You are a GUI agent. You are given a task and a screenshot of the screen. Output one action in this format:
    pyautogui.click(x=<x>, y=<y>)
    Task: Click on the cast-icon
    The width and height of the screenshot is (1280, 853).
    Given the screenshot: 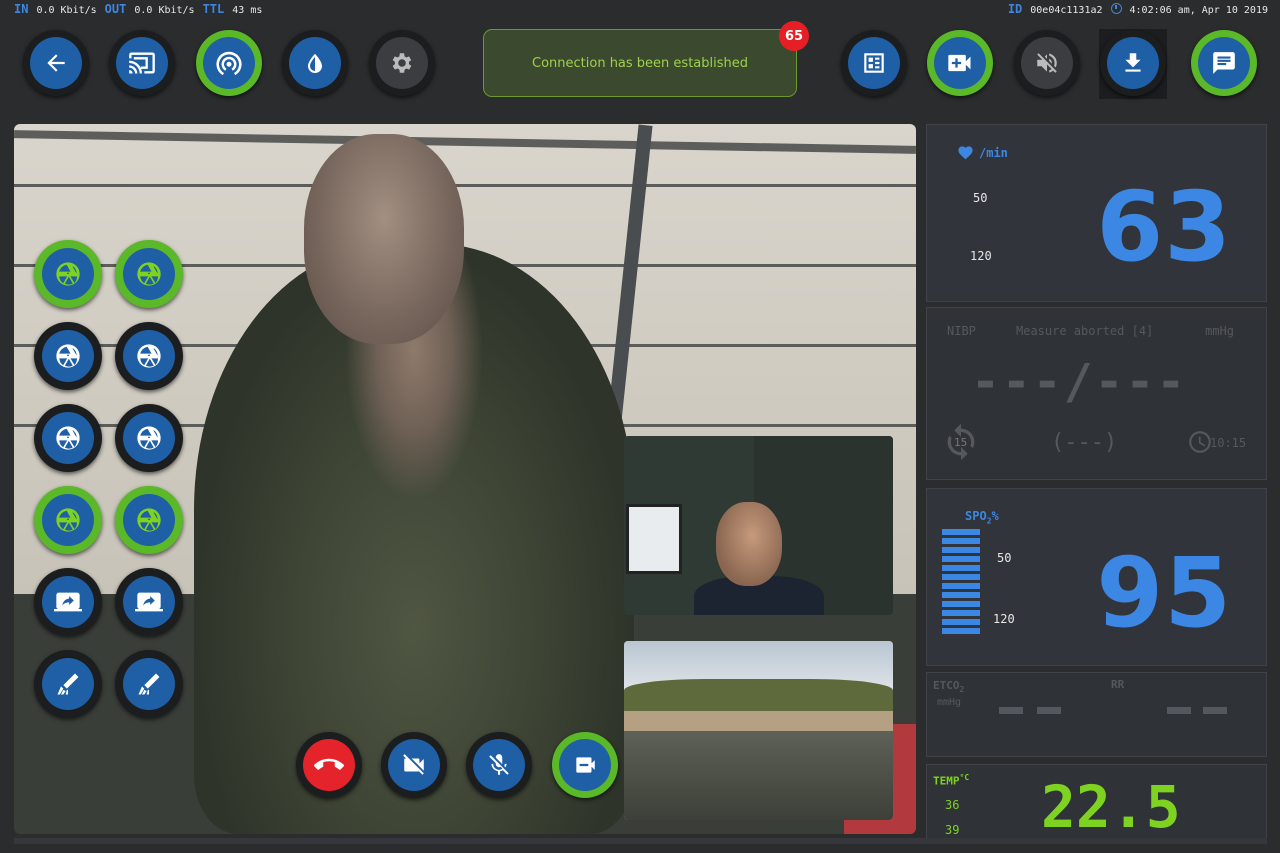 What is the action you would take?
    pyautogui.click(x=142, y=63)
    